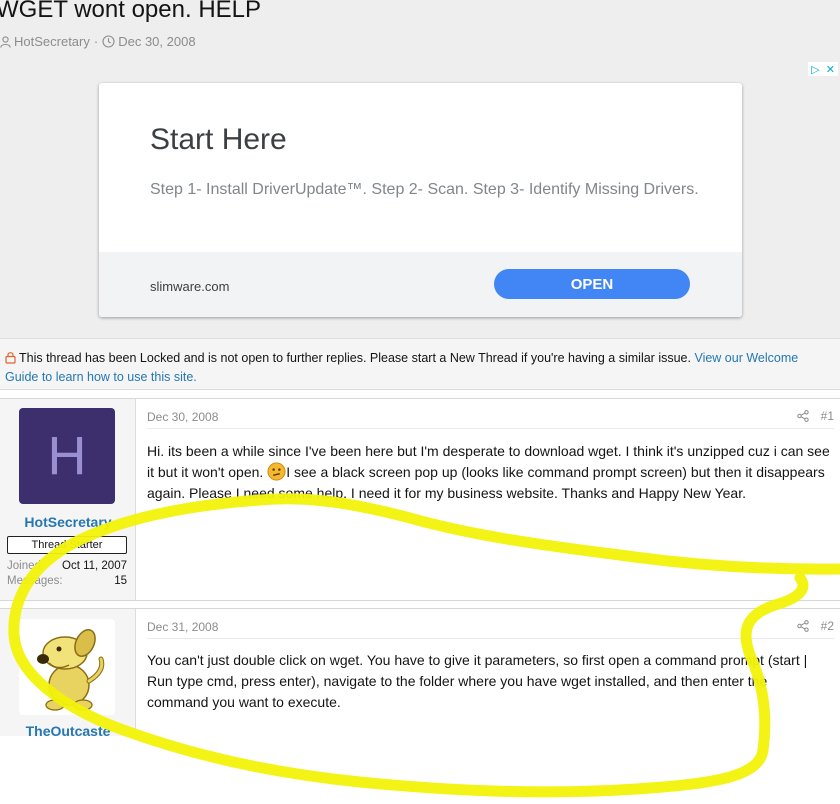 This screenshot has width=840, height=804. What do you see at coordinates (120, 581) in the screenshot?
I see `messages-value: 15` at bounding box center [120, 581].